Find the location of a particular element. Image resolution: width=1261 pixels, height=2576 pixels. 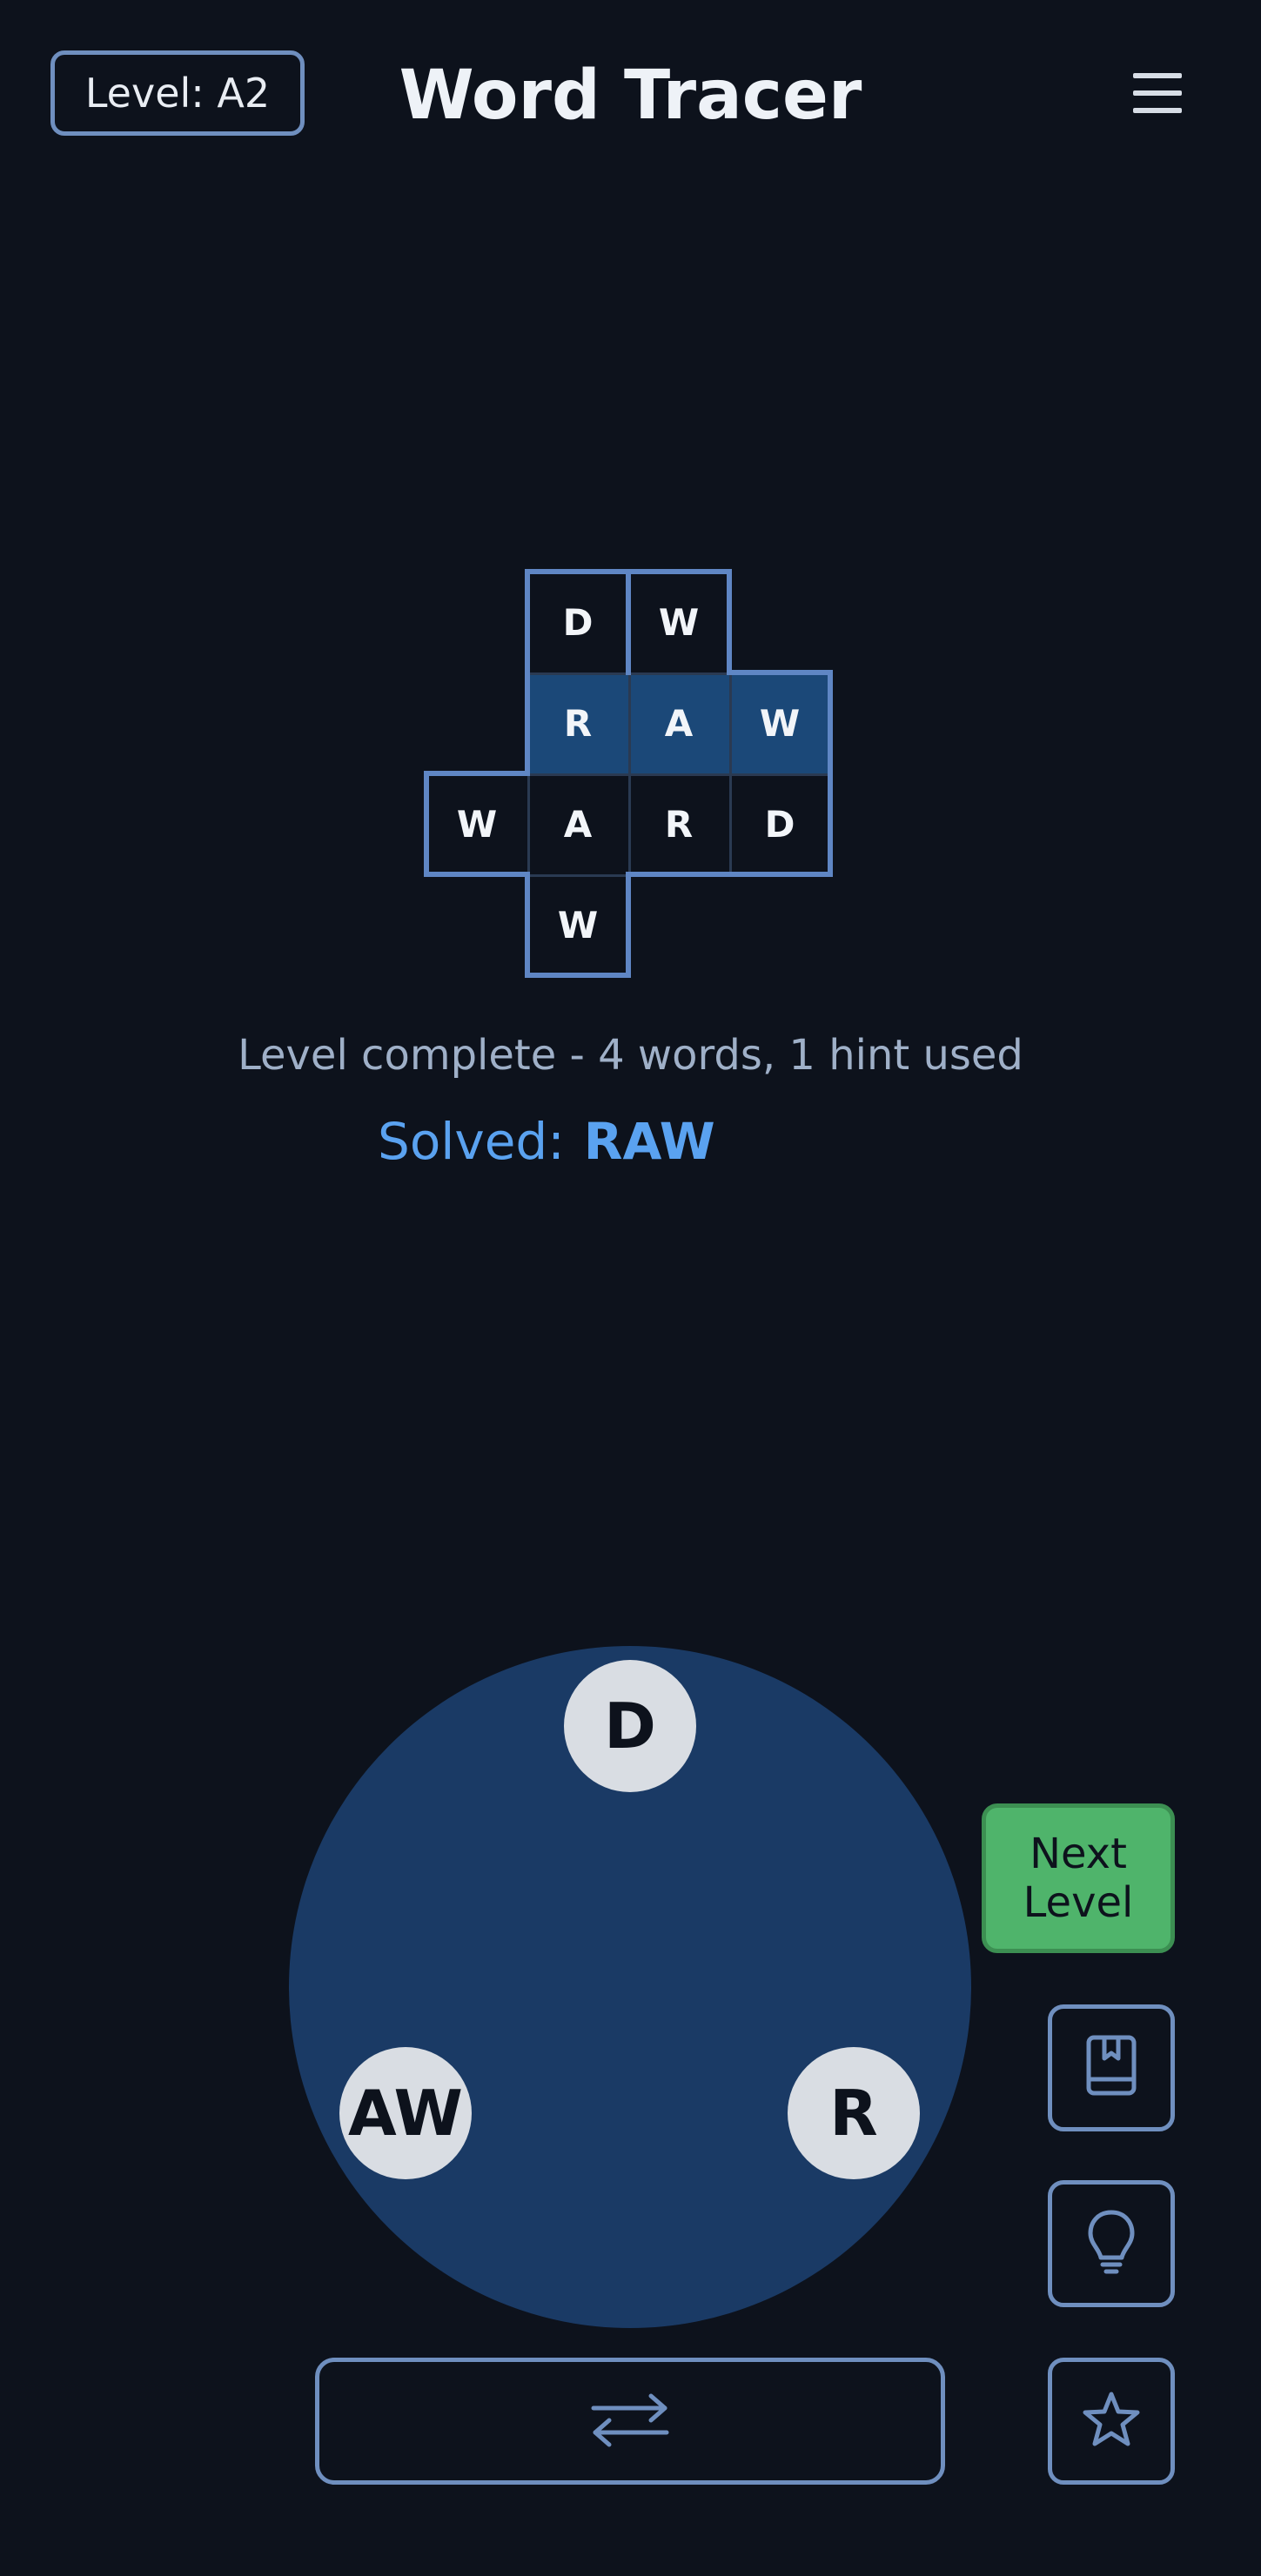

favorite-button is located at coordinates (1111, 2421).